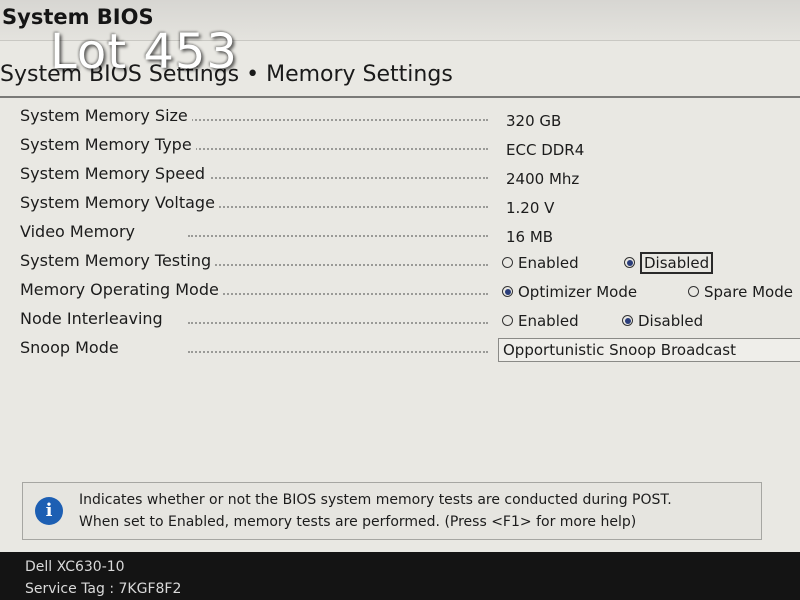 The width and height of the screenshot is (800, 600). What do you see at coordinates (409, 176) in the screenshot?
I see `setting-row-memory-speed: System Memory Speed 2400 Mhz` at bounding box center [409, 176].